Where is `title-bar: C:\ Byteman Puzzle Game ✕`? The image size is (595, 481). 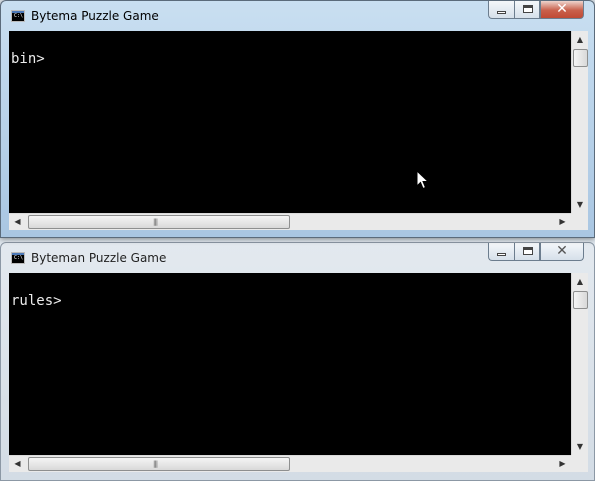 title-bar: C:\ Byteman Puzzle Game ✕ is located at coordinates (297, 258).